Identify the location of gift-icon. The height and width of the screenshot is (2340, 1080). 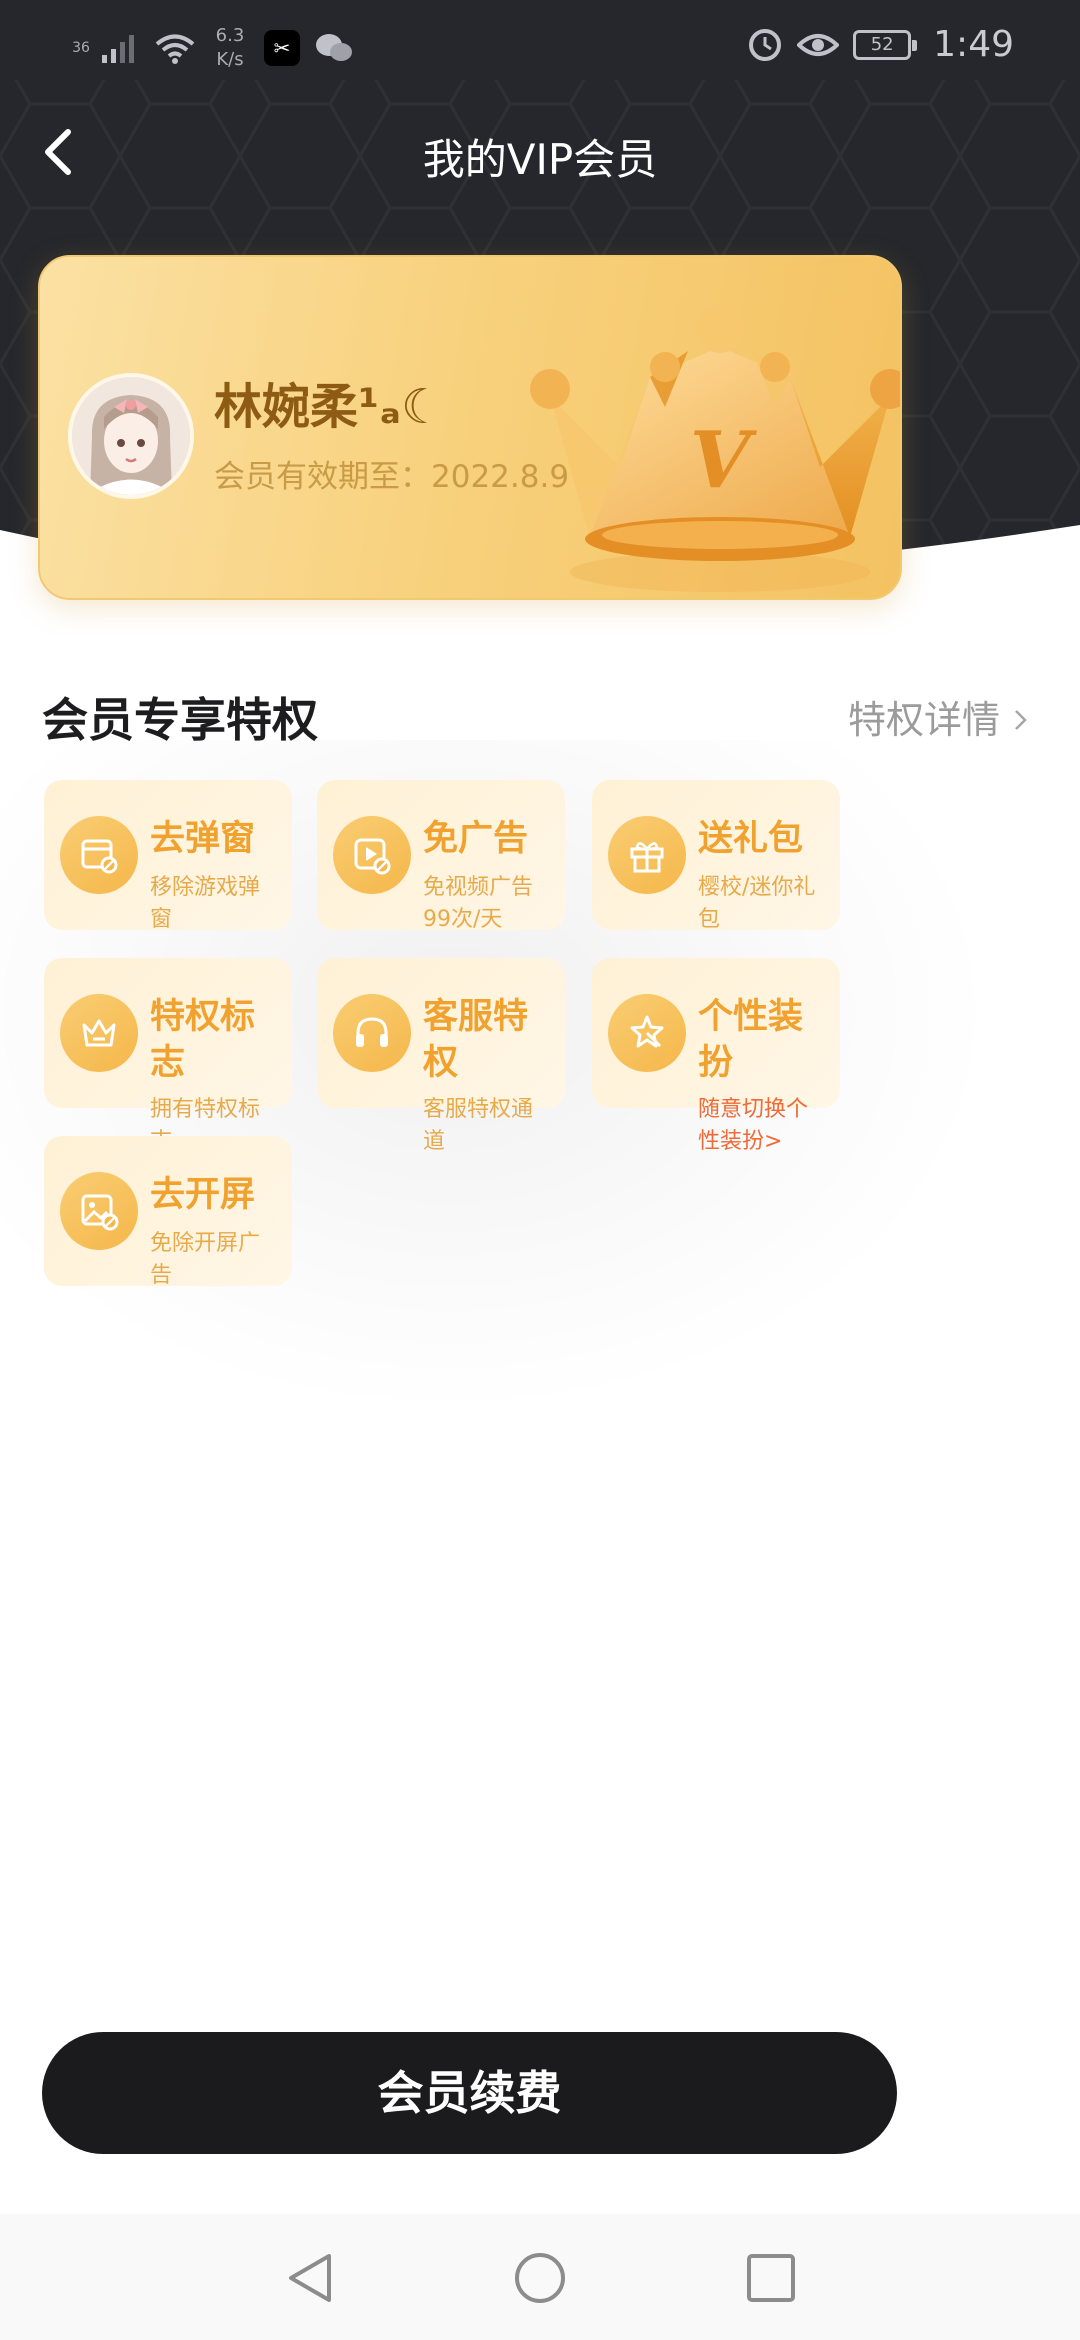
(647, 855).